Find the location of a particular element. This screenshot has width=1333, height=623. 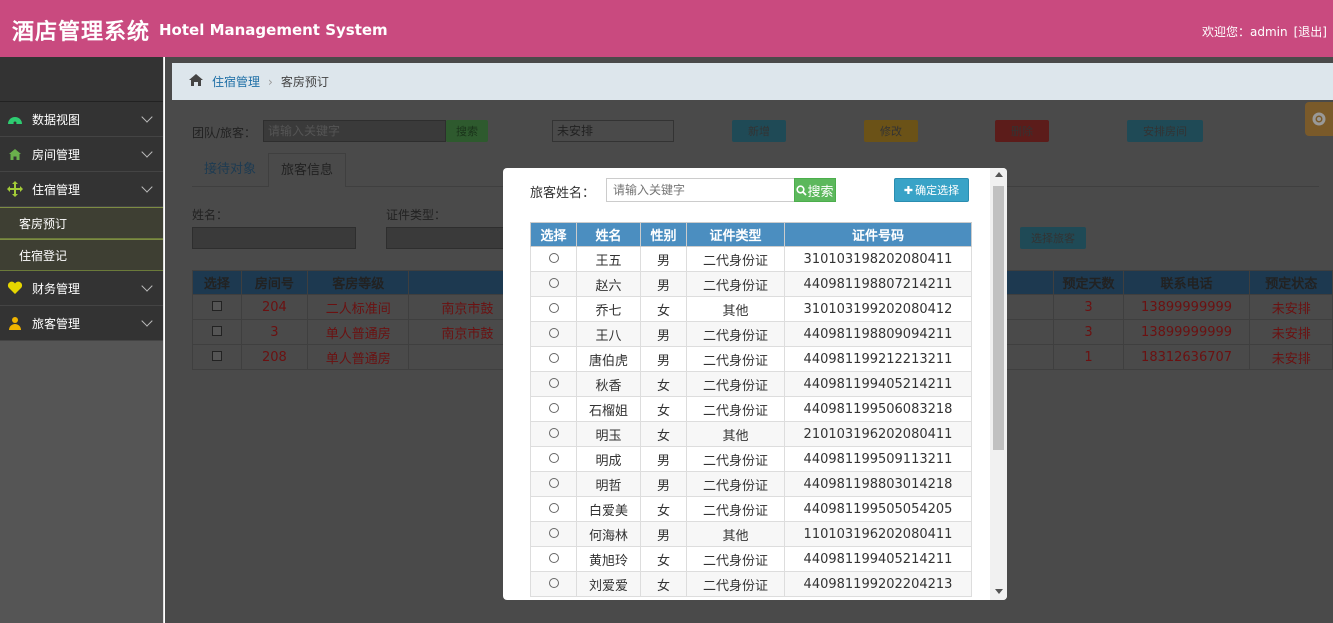

cell-id-type: 其他 is located at coordinates (735, 309).